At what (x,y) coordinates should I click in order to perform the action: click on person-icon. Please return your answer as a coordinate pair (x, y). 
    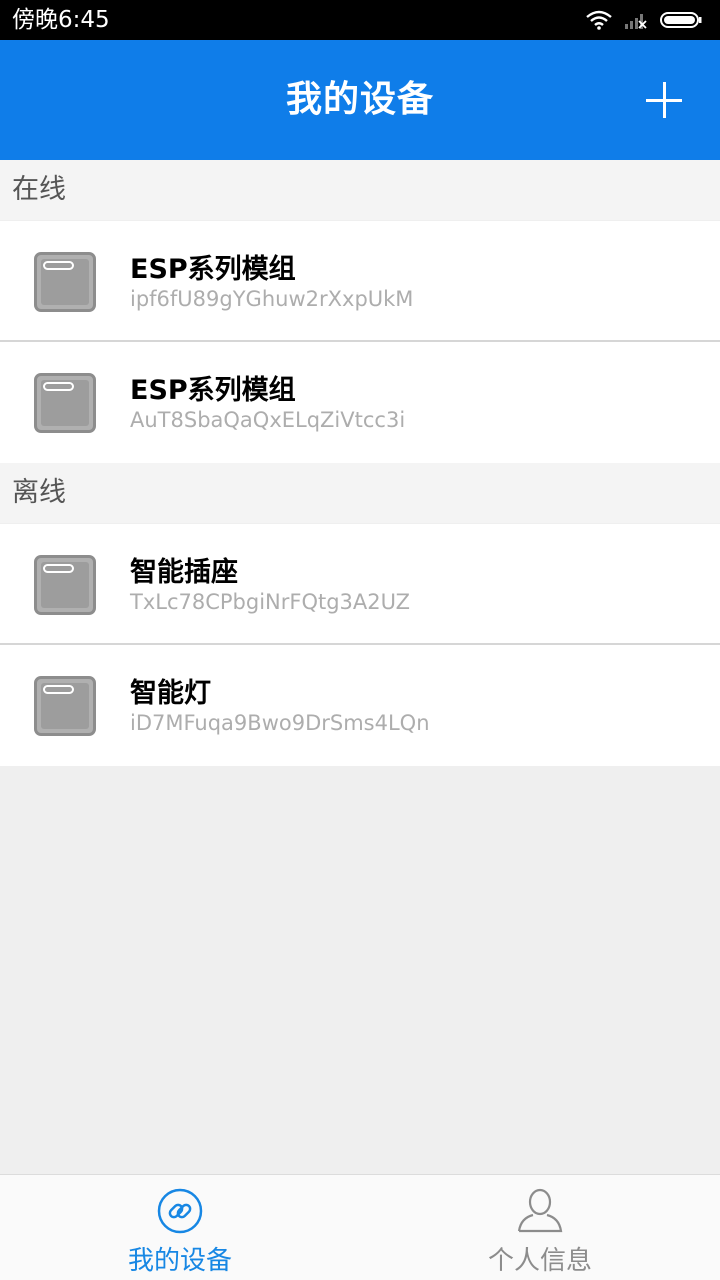
    Looking at the image, I should click on (540, 1210).